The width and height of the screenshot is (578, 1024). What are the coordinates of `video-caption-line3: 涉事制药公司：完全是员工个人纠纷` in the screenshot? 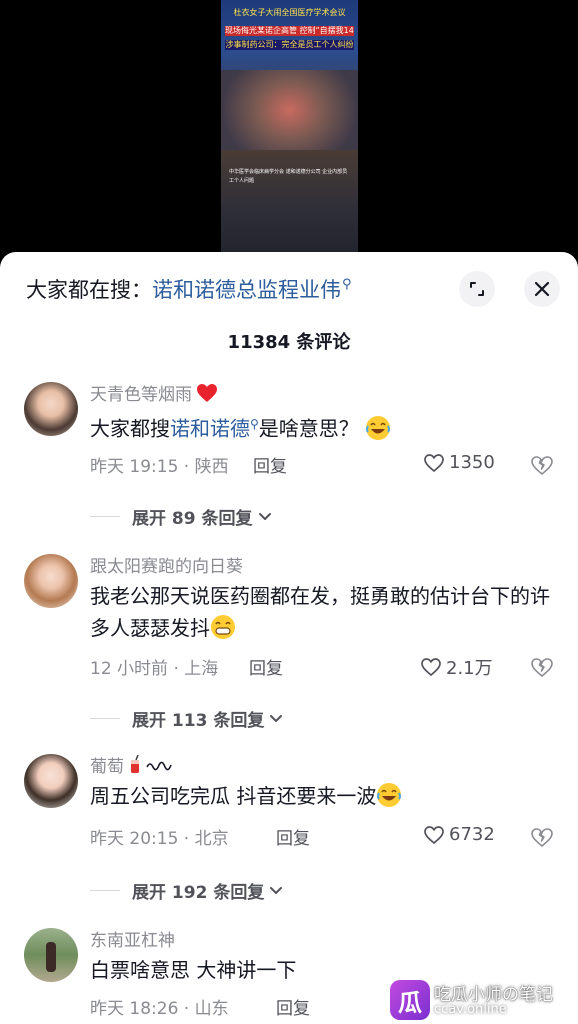 It's located at (289, 45).